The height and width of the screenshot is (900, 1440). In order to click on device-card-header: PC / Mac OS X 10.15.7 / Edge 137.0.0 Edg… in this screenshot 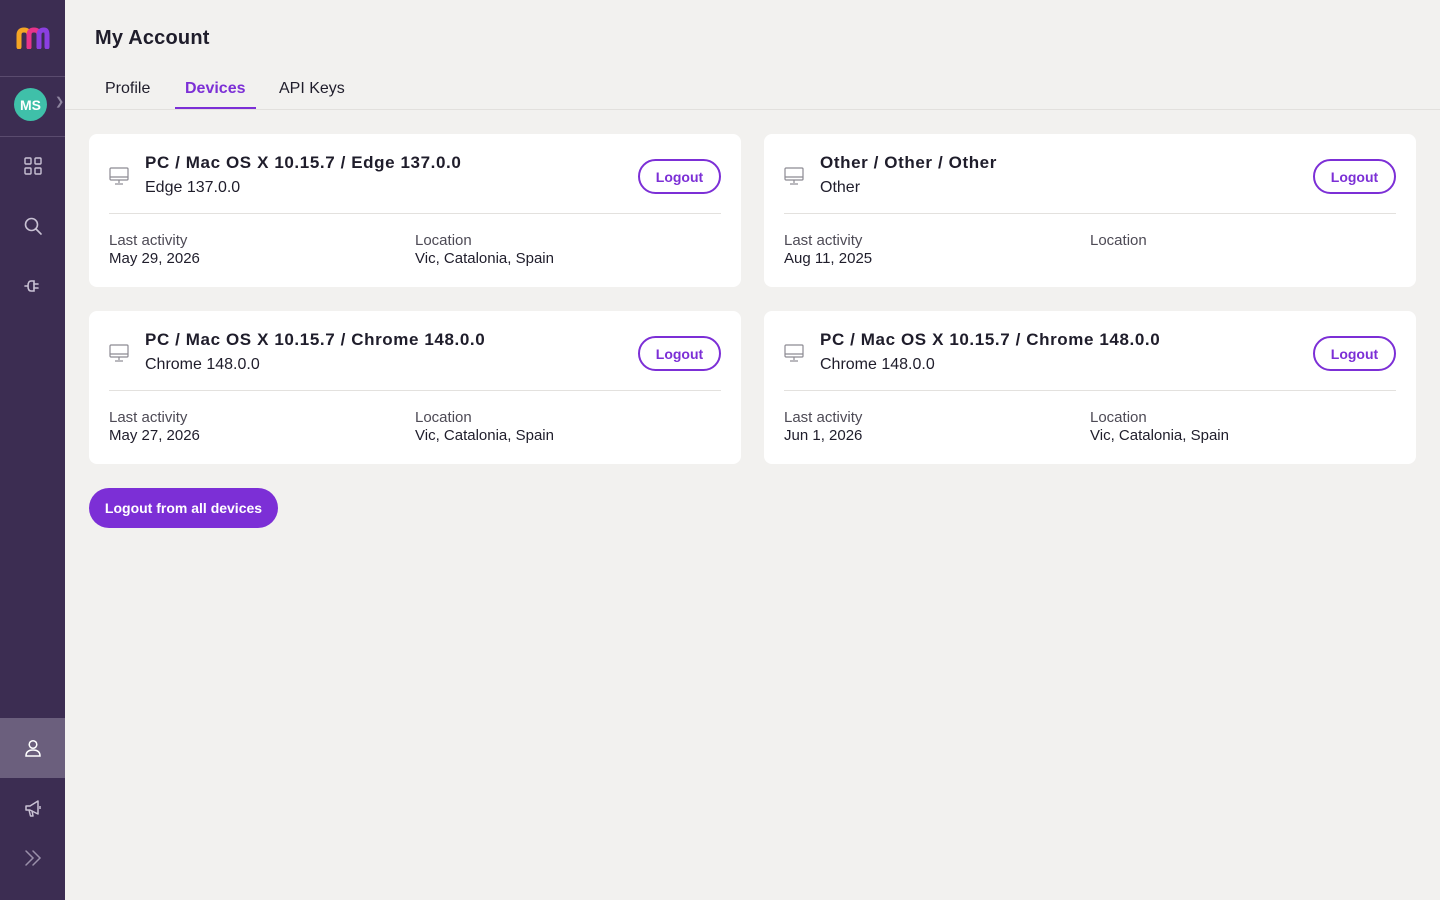, I will do `click(415, 174)`.